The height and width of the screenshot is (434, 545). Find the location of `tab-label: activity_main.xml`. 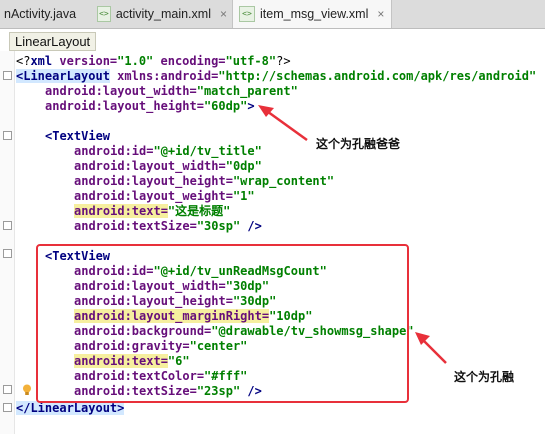

tab-label: activity_main.xml is located at coordinates (163, 14).